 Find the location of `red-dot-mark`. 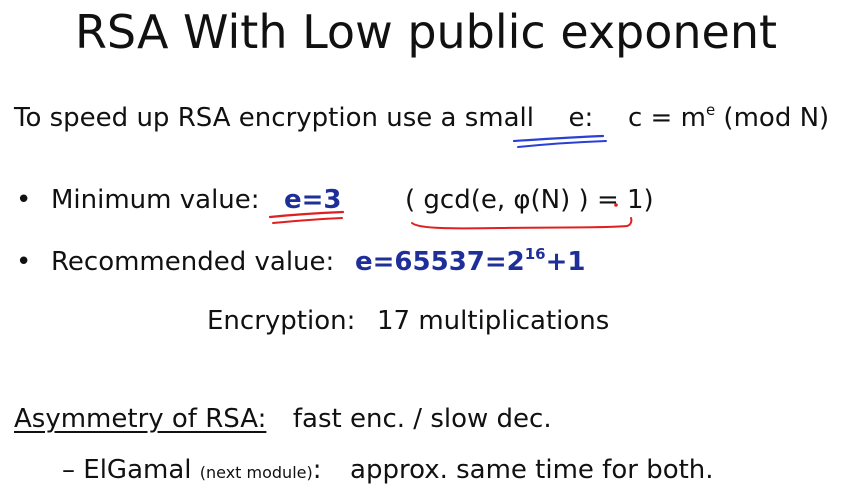

red-dot-mark is located at coordinates (616, 205).